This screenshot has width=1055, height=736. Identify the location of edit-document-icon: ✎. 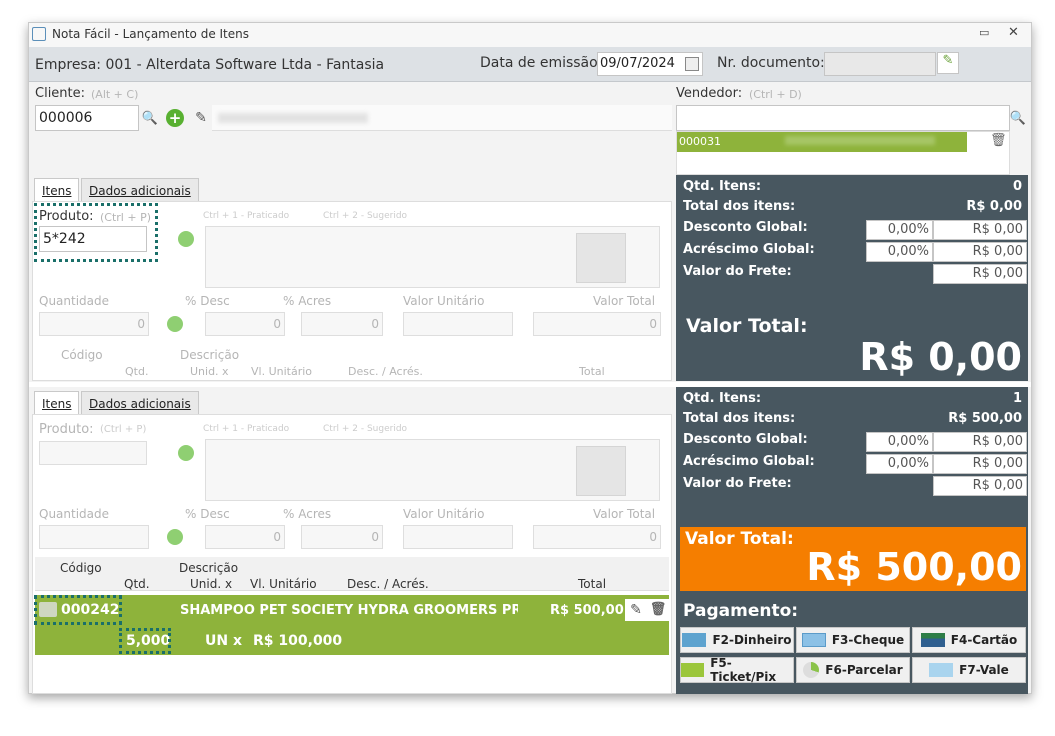
(948, 63).